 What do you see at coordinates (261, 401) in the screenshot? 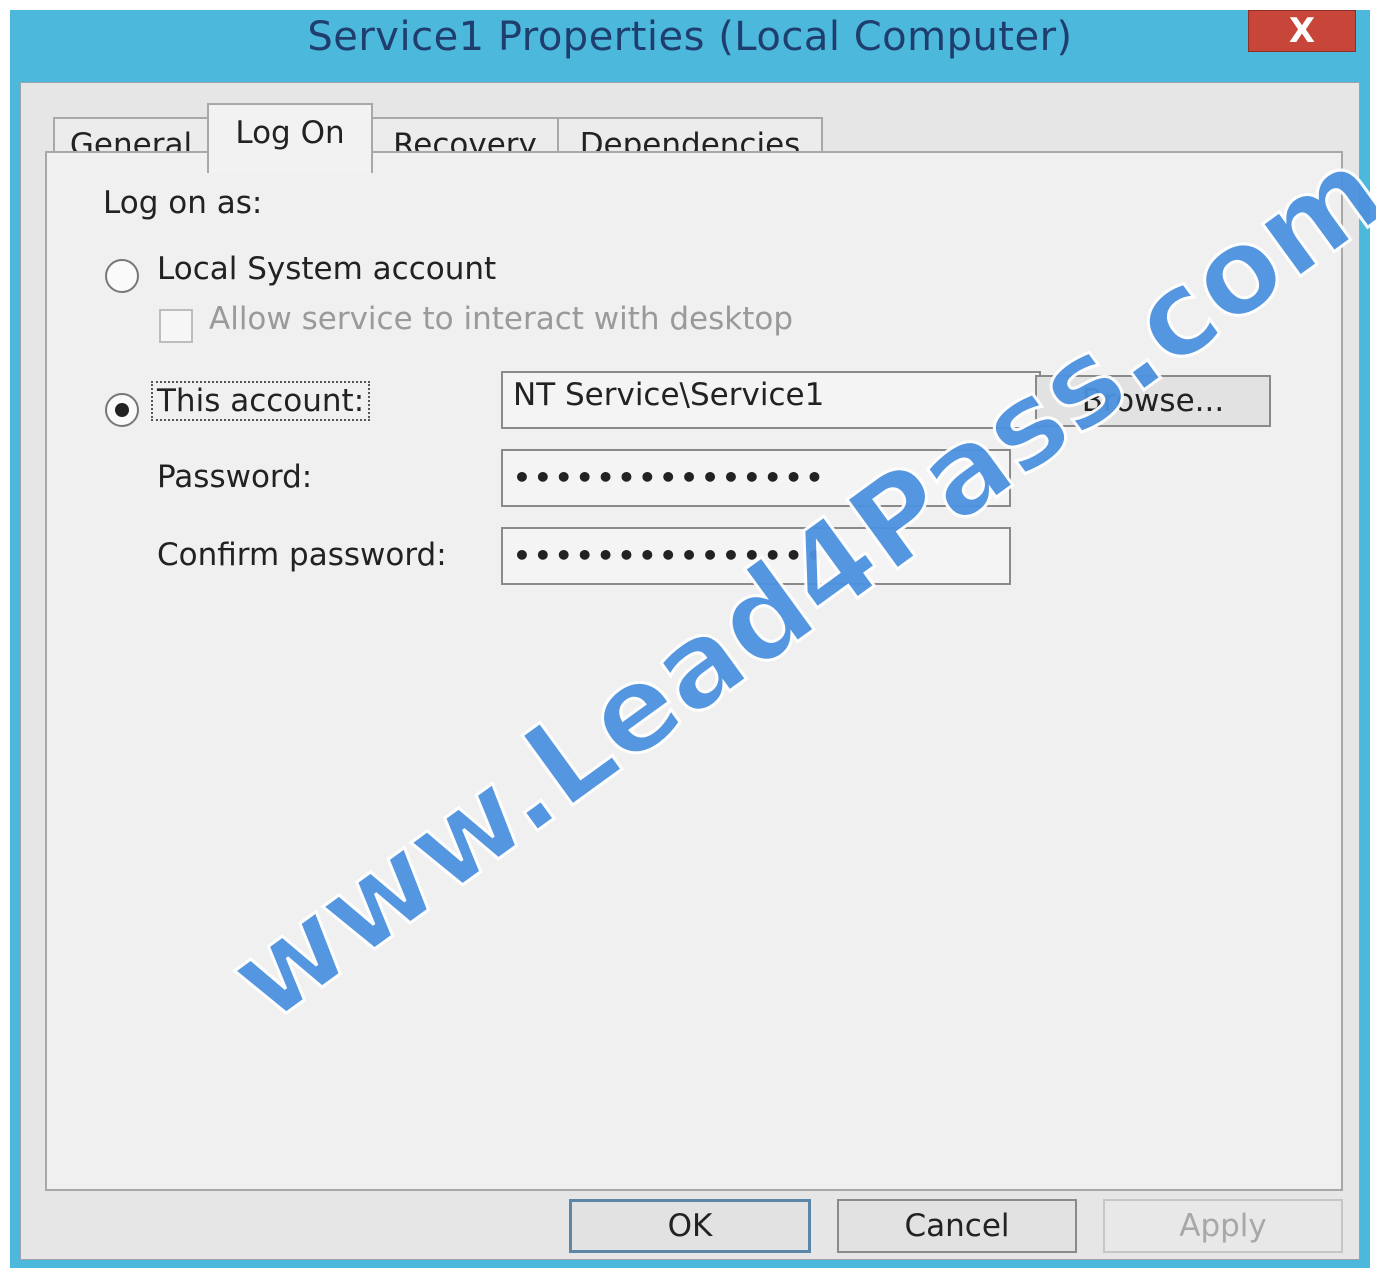
I see `this-account-label: This account:` at bounding box center [261, 401].